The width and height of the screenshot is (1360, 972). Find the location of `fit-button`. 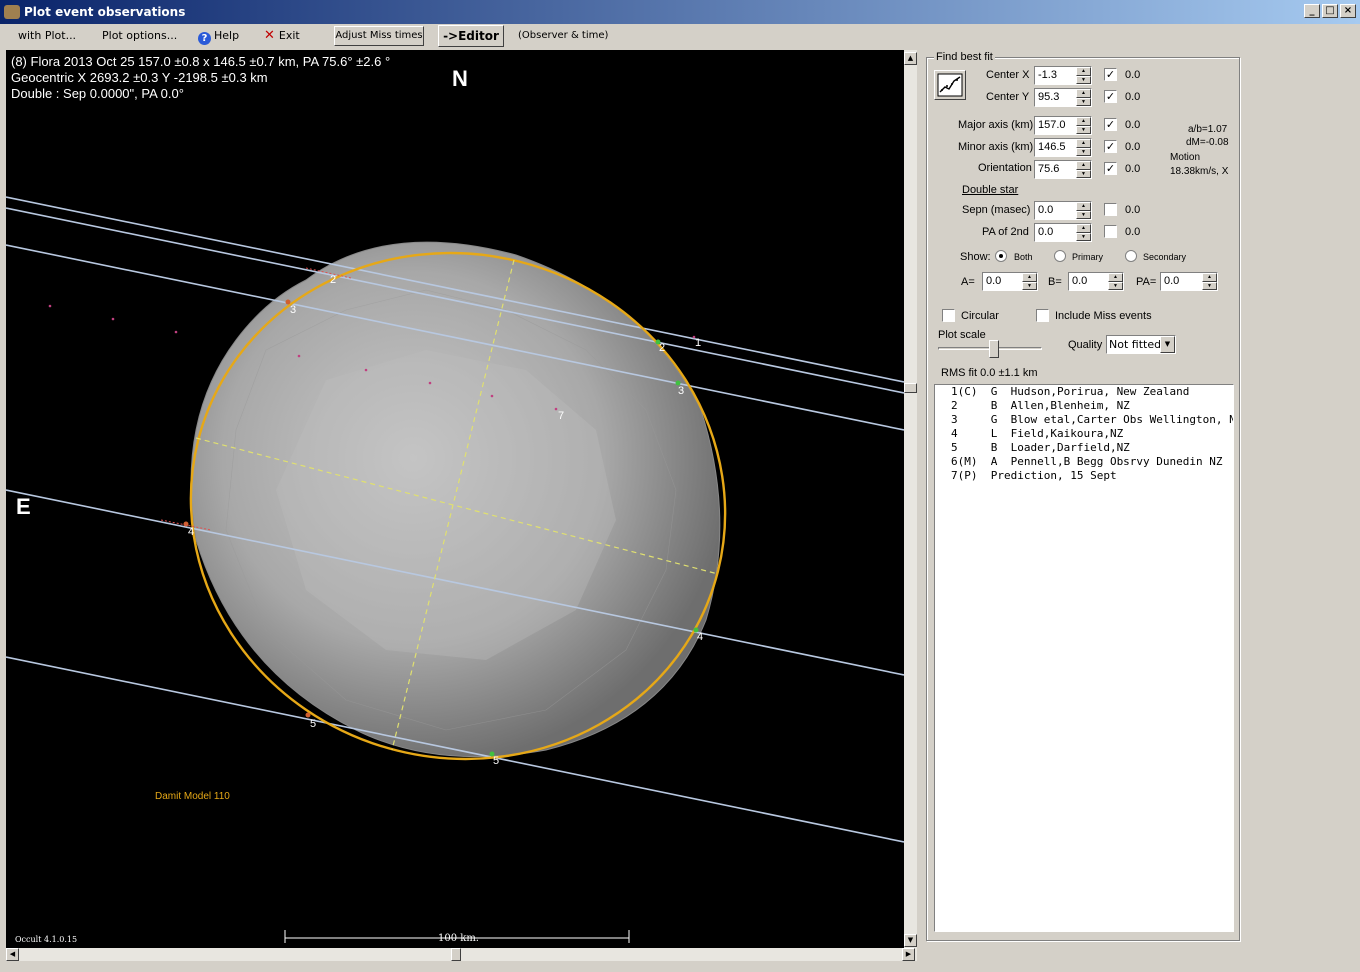

fit-button is located at coordinates (950, 85).